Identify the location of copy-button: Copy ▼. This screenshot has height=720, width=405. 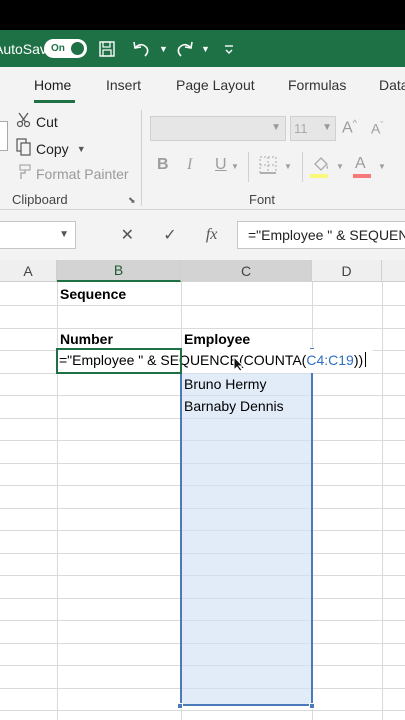
(51, 148).